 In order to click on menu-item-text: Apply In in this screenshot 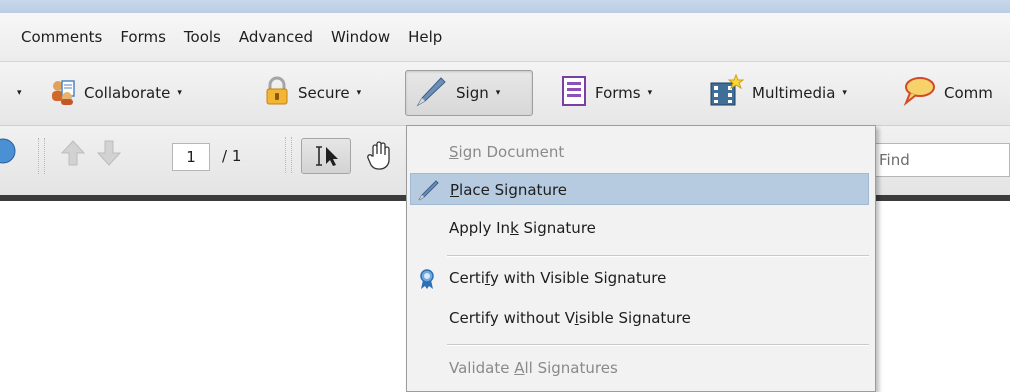, I will do `click(480, 228)`.